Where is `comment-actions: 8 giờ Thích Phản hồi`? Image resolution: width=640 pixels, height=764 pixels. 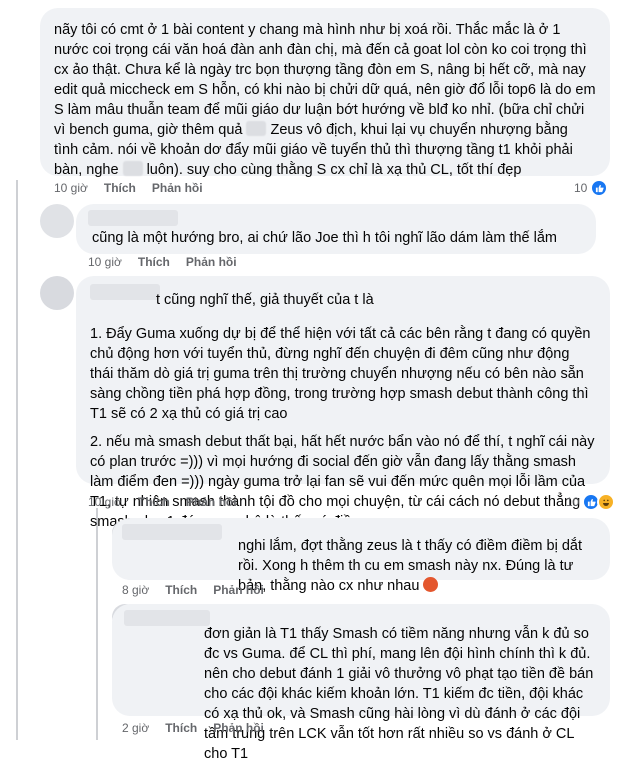
comment-actions: 8 giờ Thích Phản hồi is located at coordinates (193, 590).